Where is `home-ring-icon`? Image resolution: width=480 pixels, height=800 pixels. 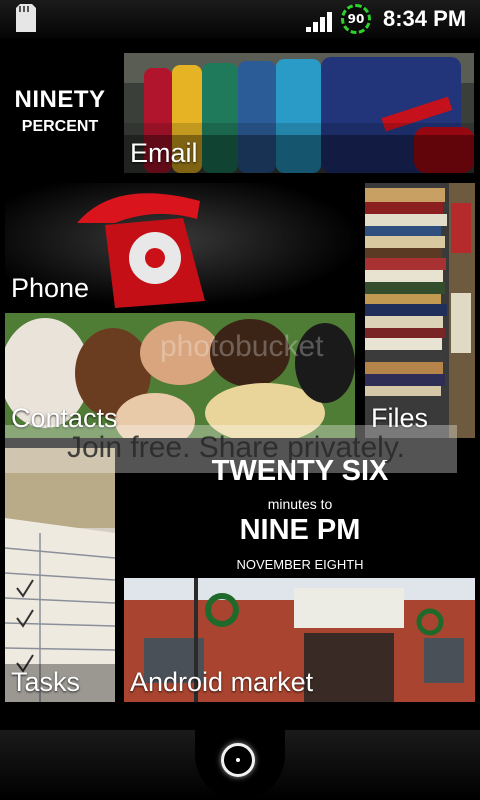
home-ring-icon is located at coordinates (238, 760).